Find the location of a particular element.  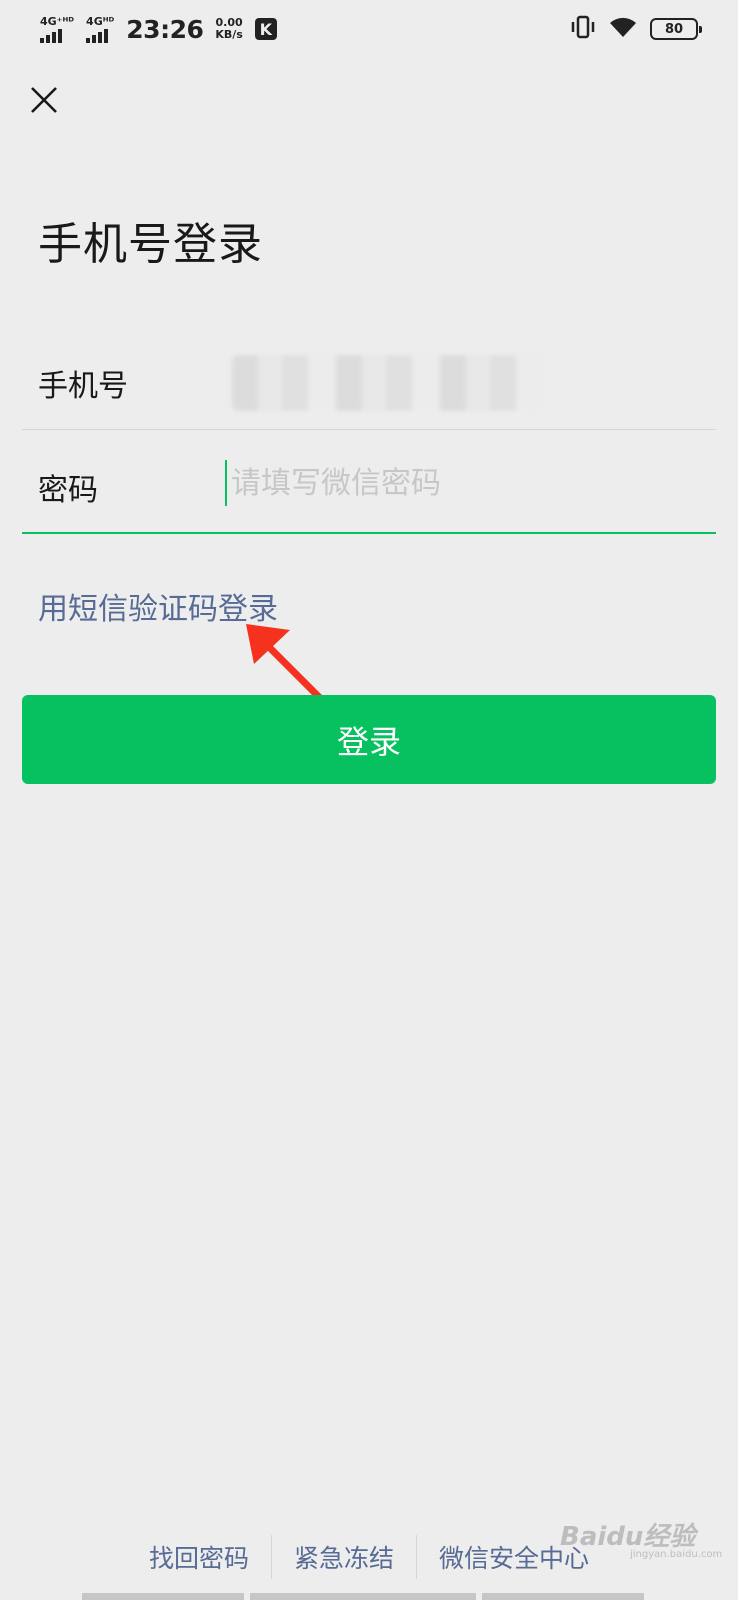

watermark-text: Baidu经验 is located at coordinates (628, 1537).